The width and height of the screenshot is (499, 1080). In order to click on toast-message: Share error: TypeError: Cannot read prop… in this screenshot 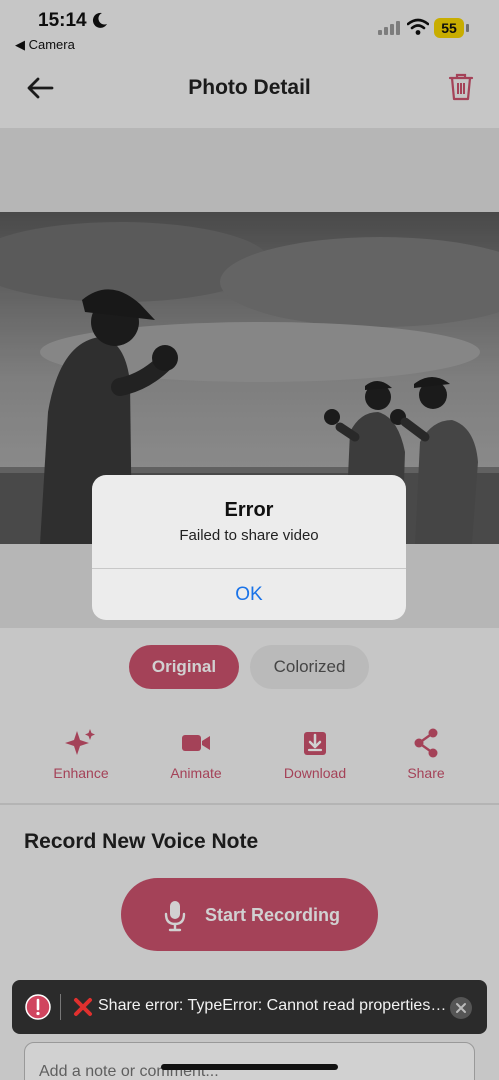, I will do `click(273, 1005)`.